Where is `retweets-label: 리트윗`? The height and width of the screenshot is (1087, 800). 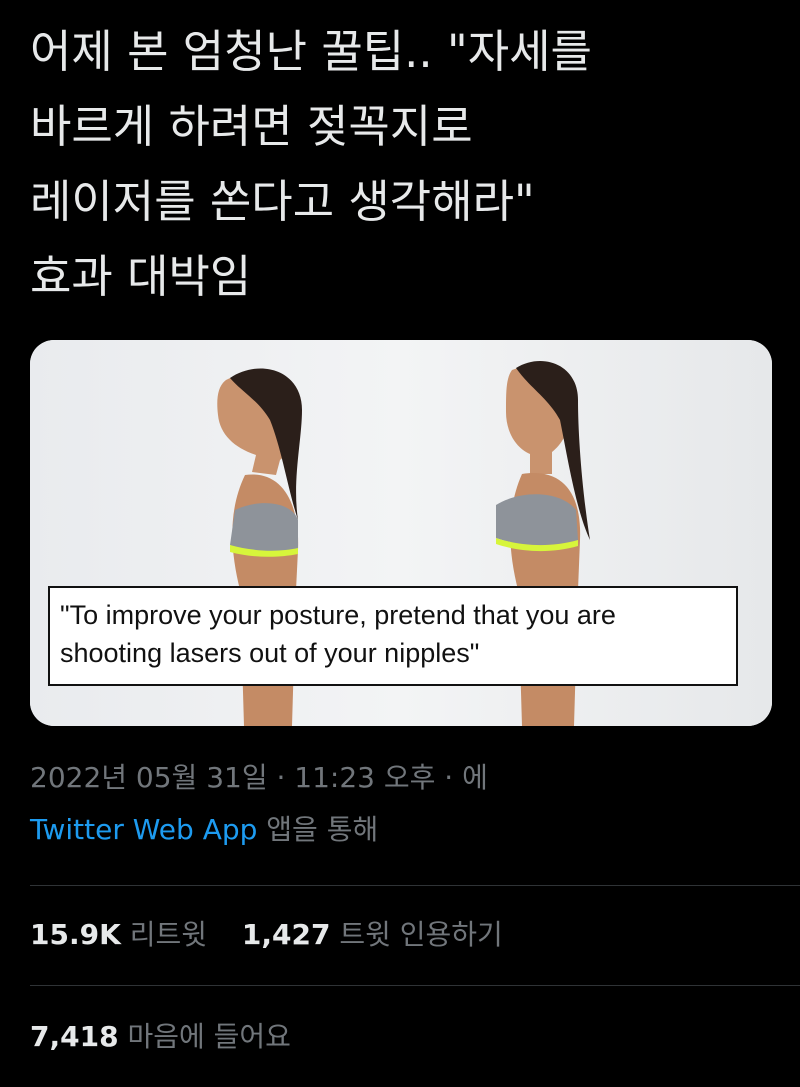 retweets-label: 리트윗 is located at coordinates (168, 934).